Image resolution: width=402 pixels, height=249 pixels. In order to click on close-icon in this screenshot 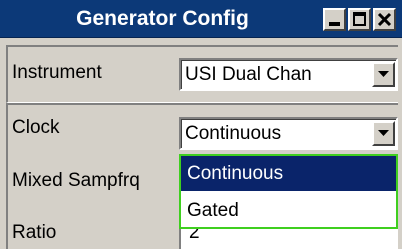, I will do `click(384, 19)`.